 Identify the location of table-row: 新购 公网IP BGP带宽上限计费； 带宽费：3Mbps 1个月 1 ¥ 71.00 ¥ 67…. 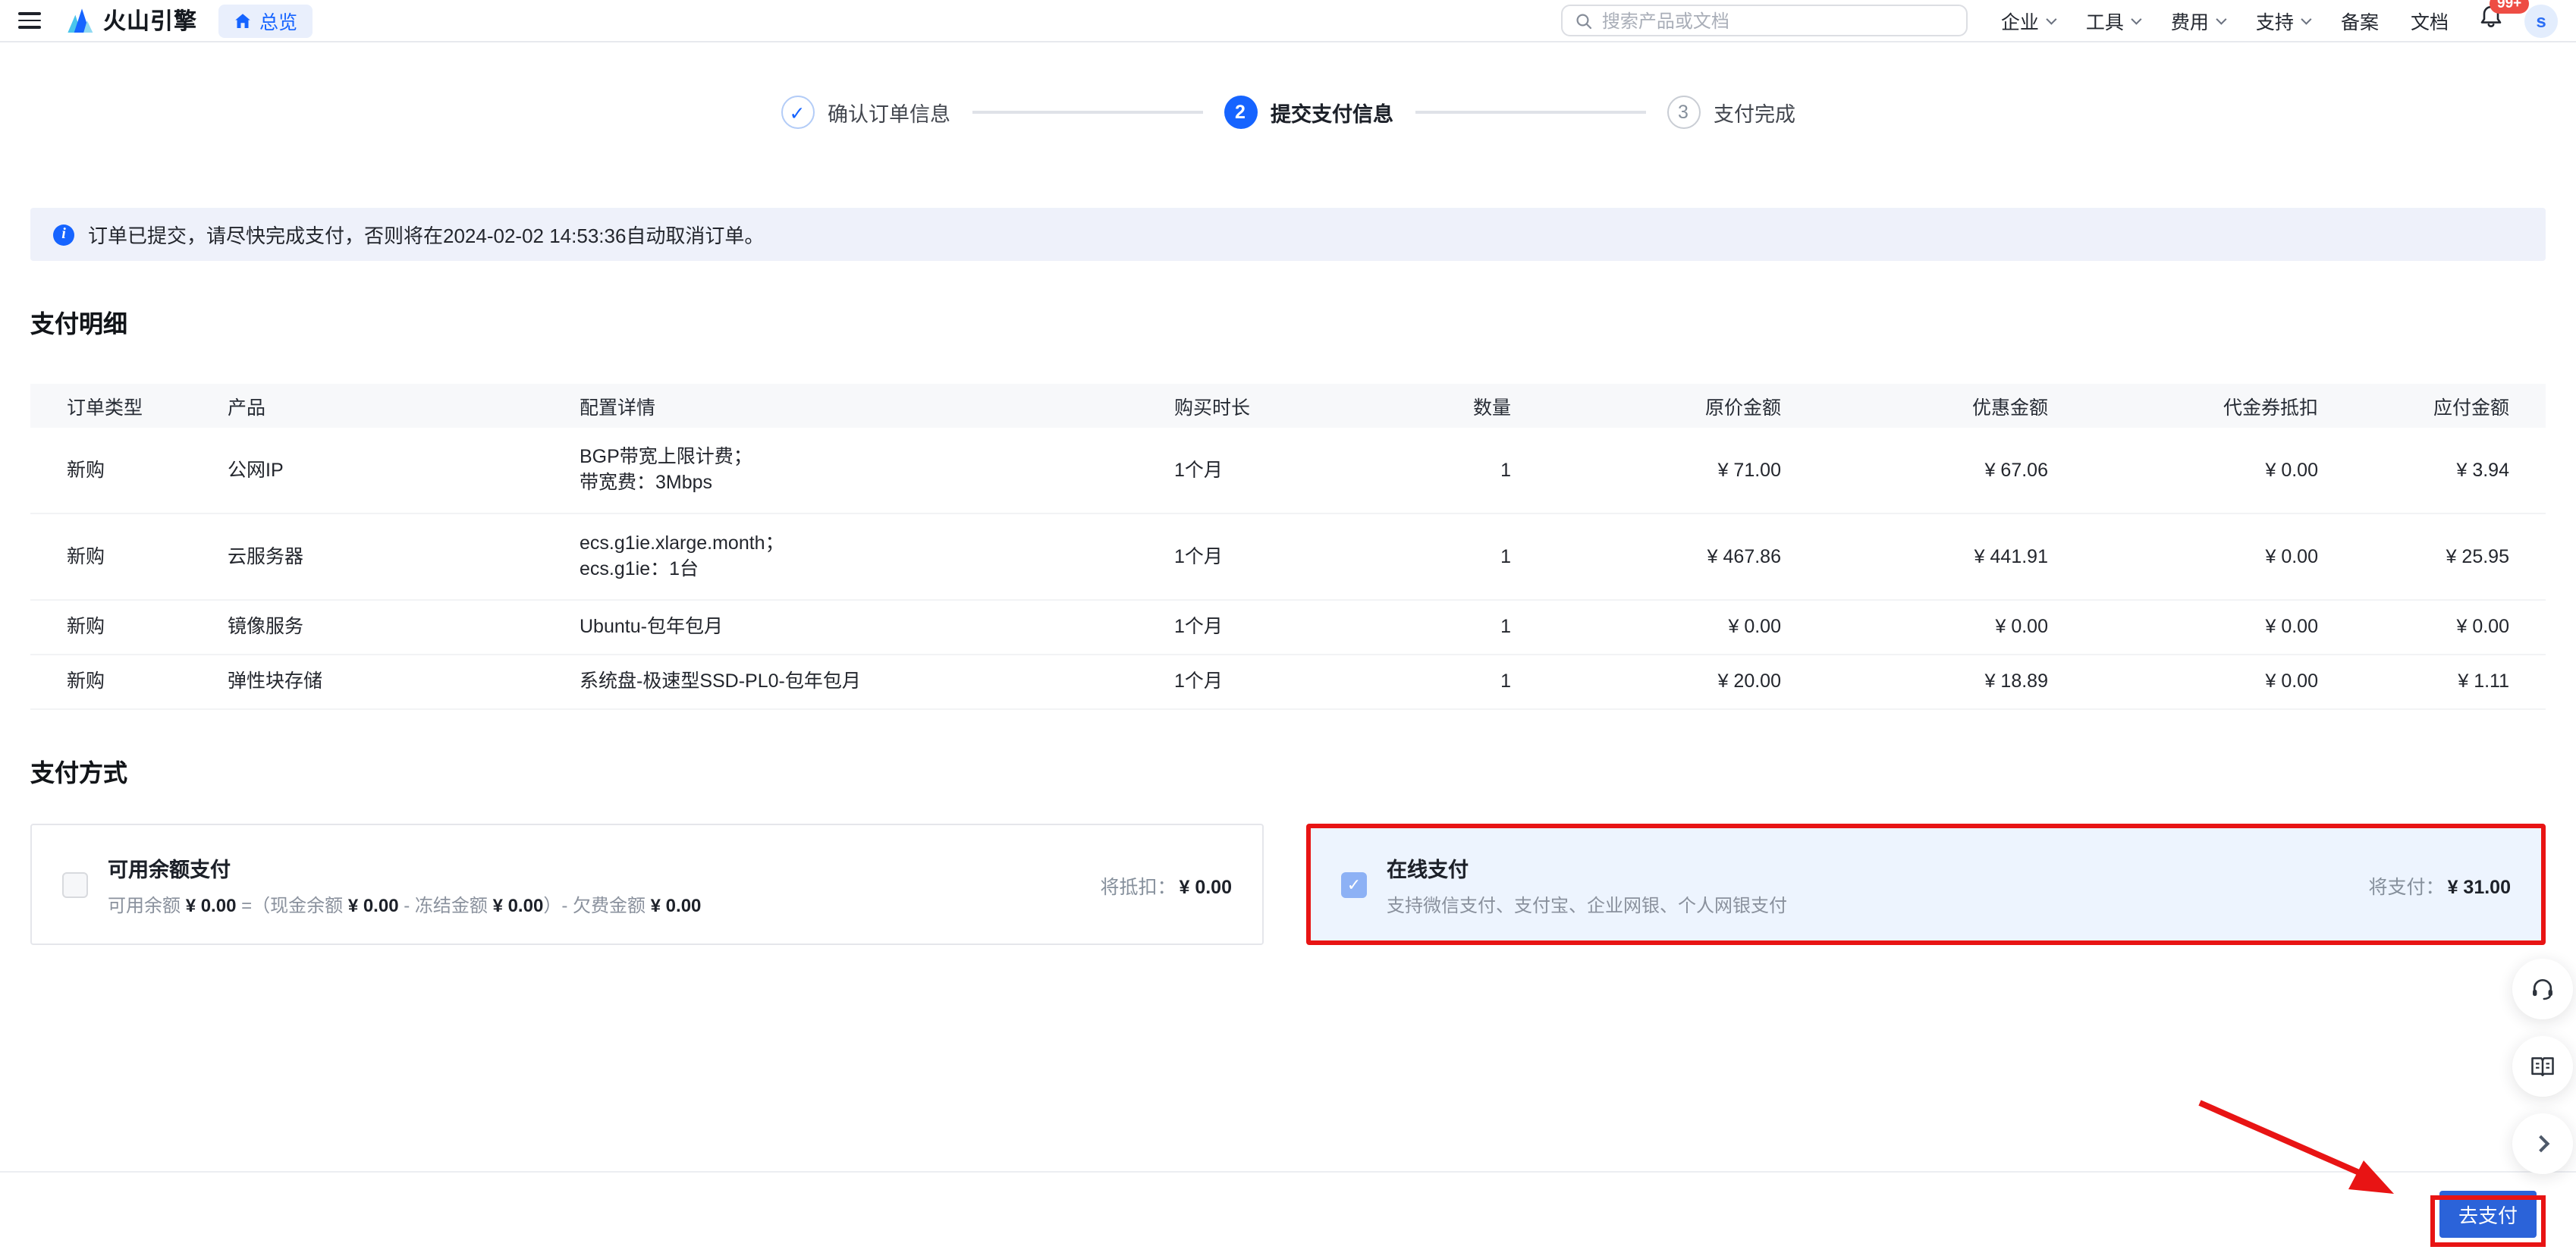
(1288, 471).